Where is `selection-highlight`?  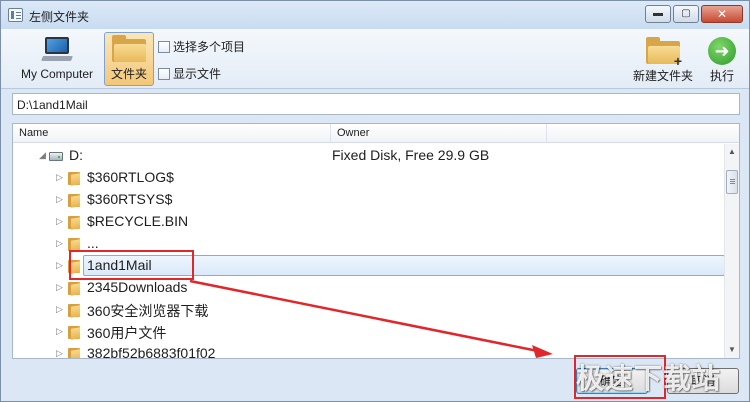 selection-highlight is located at coordinates (404, 265).